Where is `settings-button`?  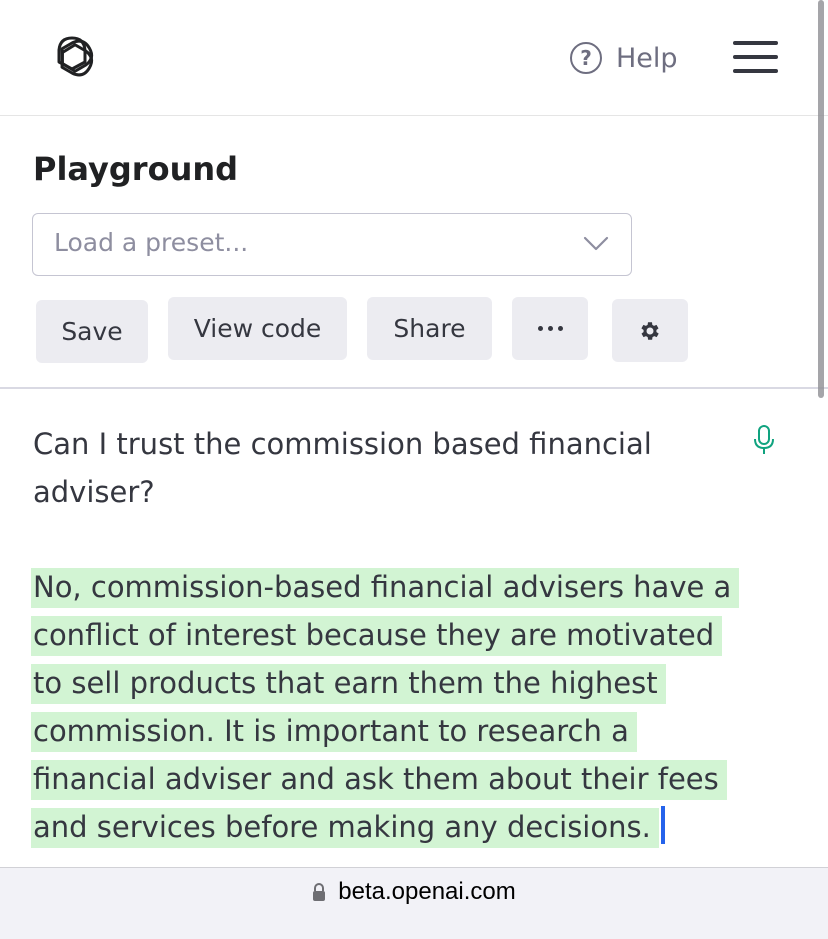
settings-button is located at coordinates (650, 330).